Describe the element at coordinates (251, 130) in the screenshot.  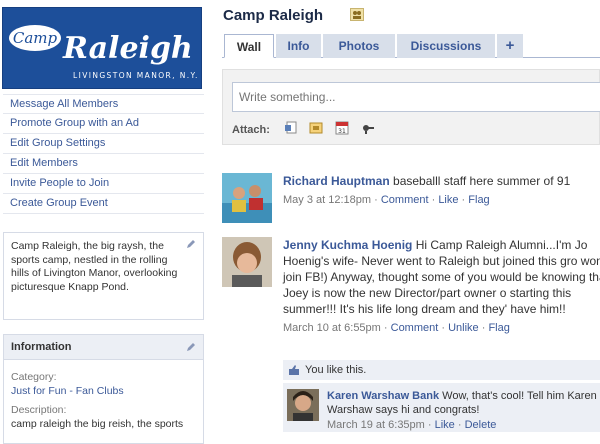
I see `attach-label: Attach:` at that location.